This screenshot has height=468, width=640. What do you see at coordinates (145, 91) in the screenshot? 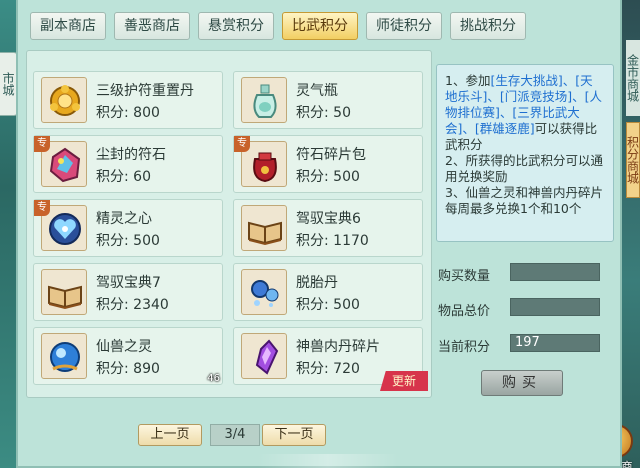
I see `item-name: 三级护符重置丹` at bounding box center [145, 91].